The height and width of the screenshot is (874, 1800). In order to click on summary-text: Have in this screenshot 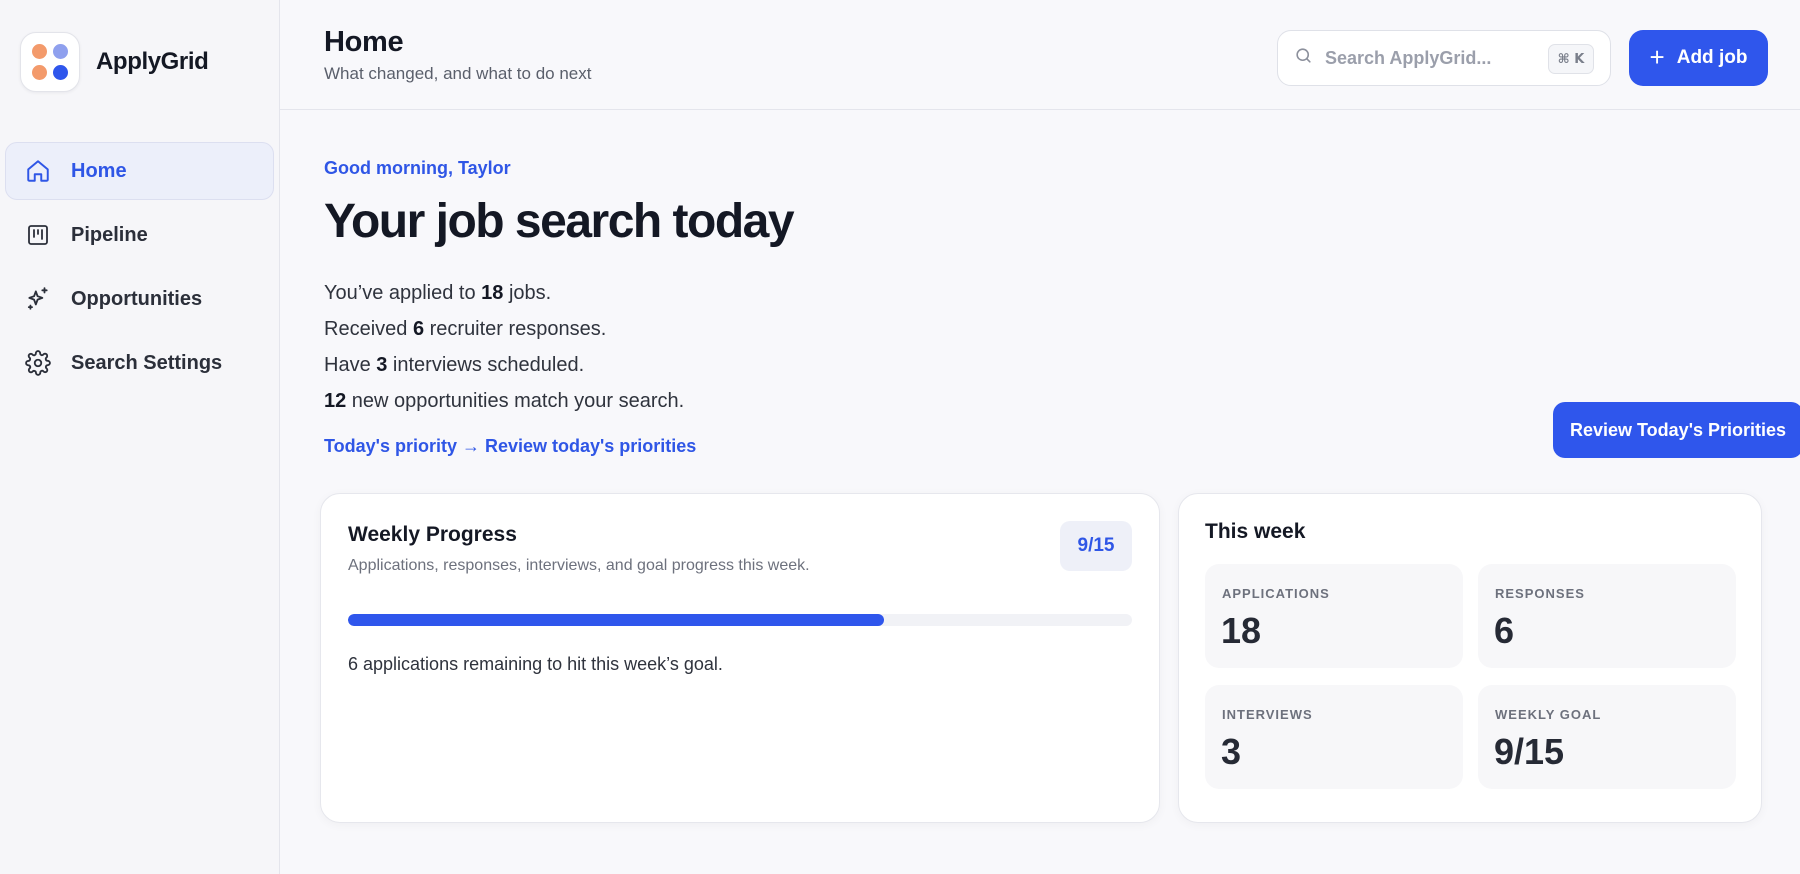, I will do `click(350, 365)`.